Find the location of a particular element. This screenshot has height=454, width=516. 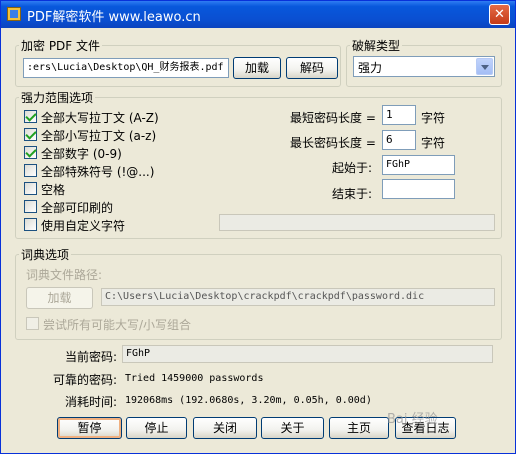

possible-password-value: Tried 1459000 passwords is located at coordinates (194, 378).